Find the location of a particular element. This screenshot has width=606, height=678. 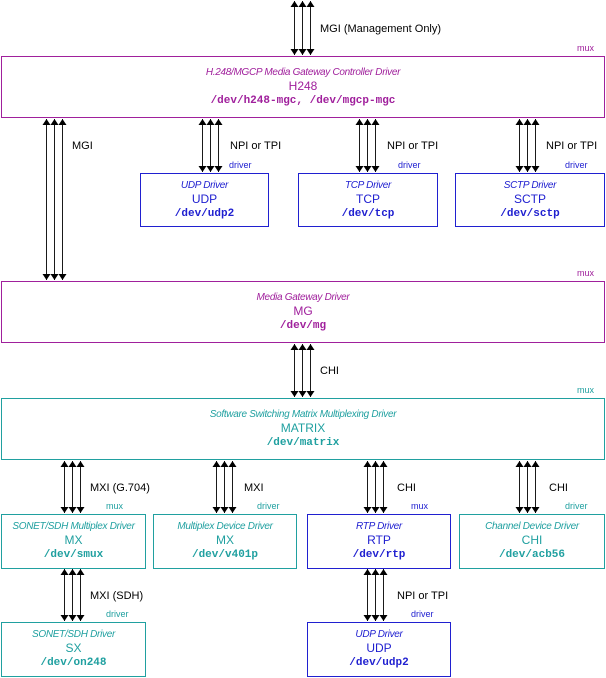

driver-title: RTP Driver is located at coordinates (379, 526).